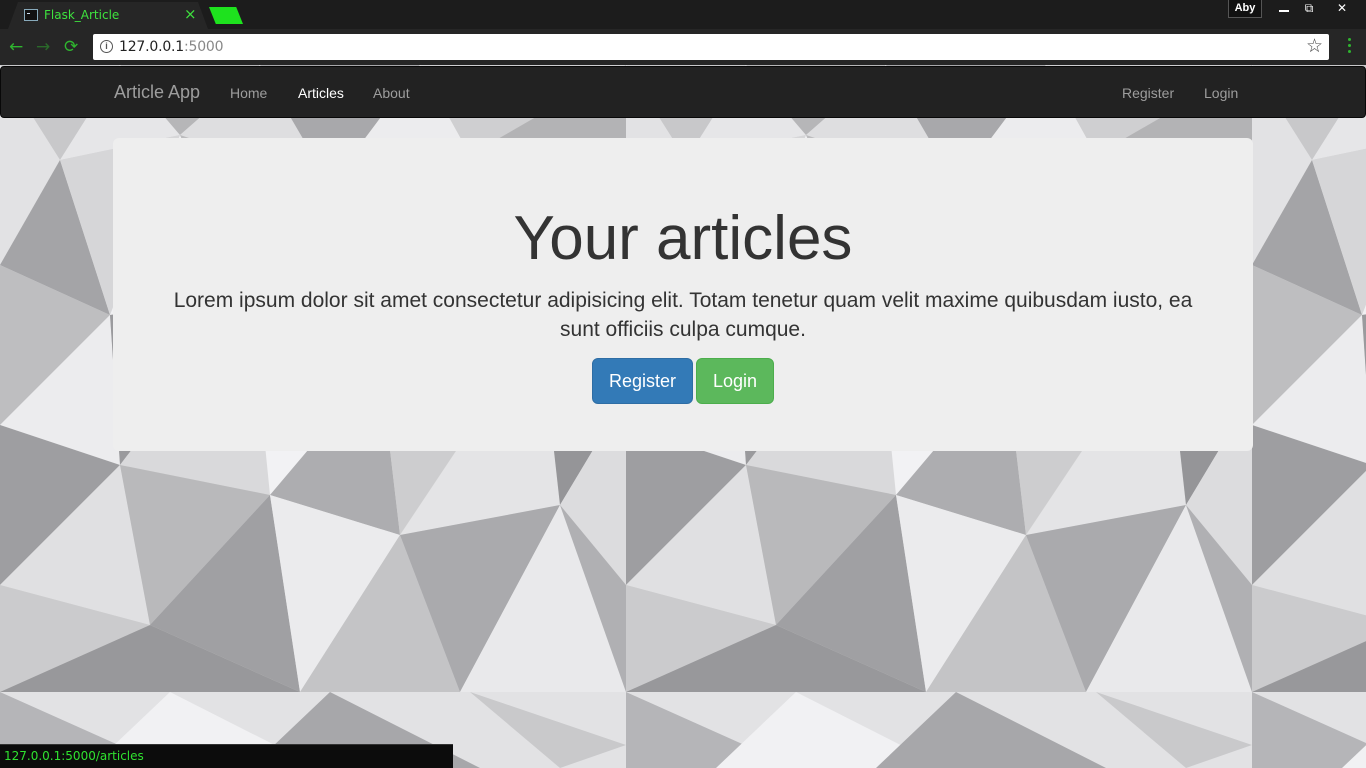 The width and height of the screenshot is (1366, 768). What do you see at coordinates (321, 93) in the screenshot?
I see `nav-link-articles: Articles` at bounding box center [321, 93].